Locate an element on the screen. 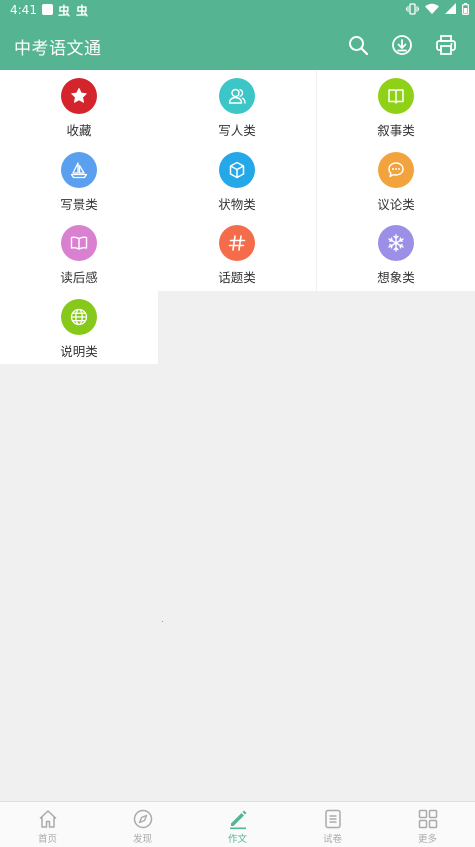  nav-discover: 发现 is located at coordinates (142, 824).